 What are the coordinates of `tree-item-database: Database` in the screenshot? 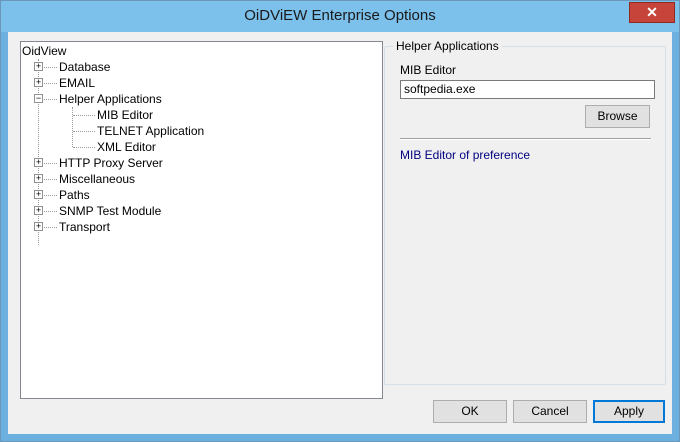 It's located at (84, 67).